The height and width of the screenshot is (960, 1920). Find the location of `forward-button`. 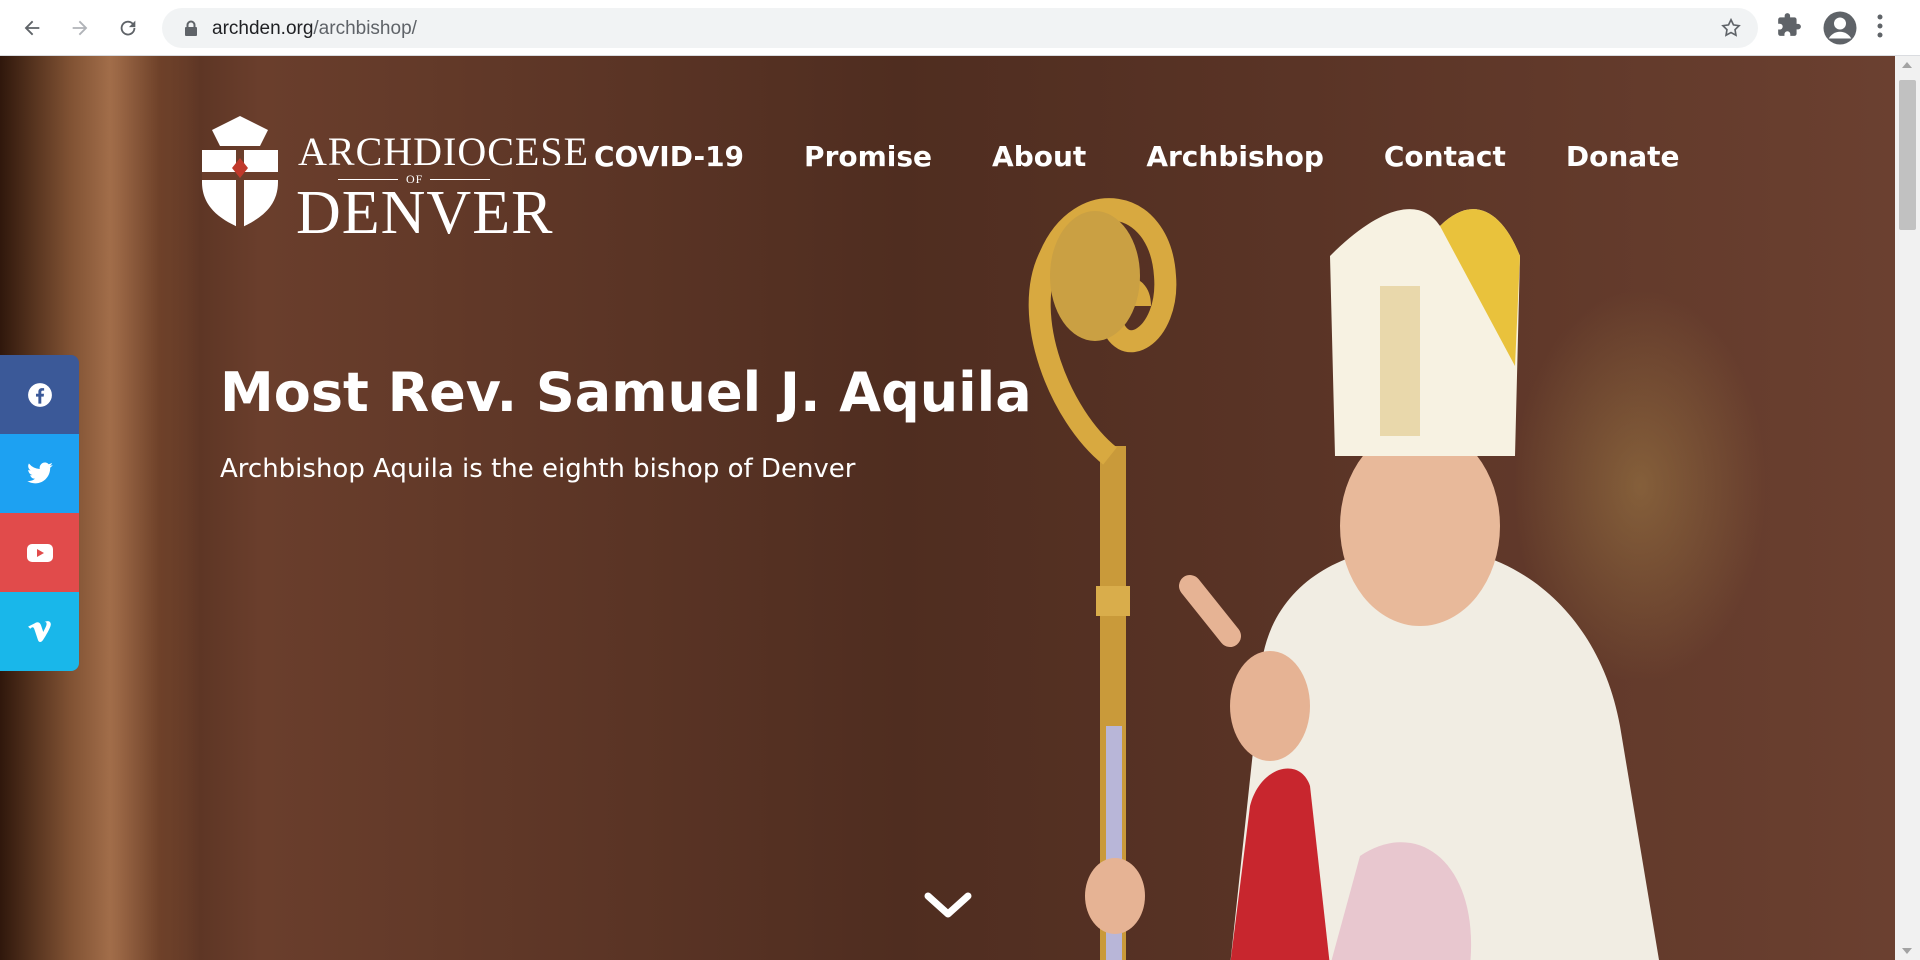

forward-button is located at coordinates (80, 28).